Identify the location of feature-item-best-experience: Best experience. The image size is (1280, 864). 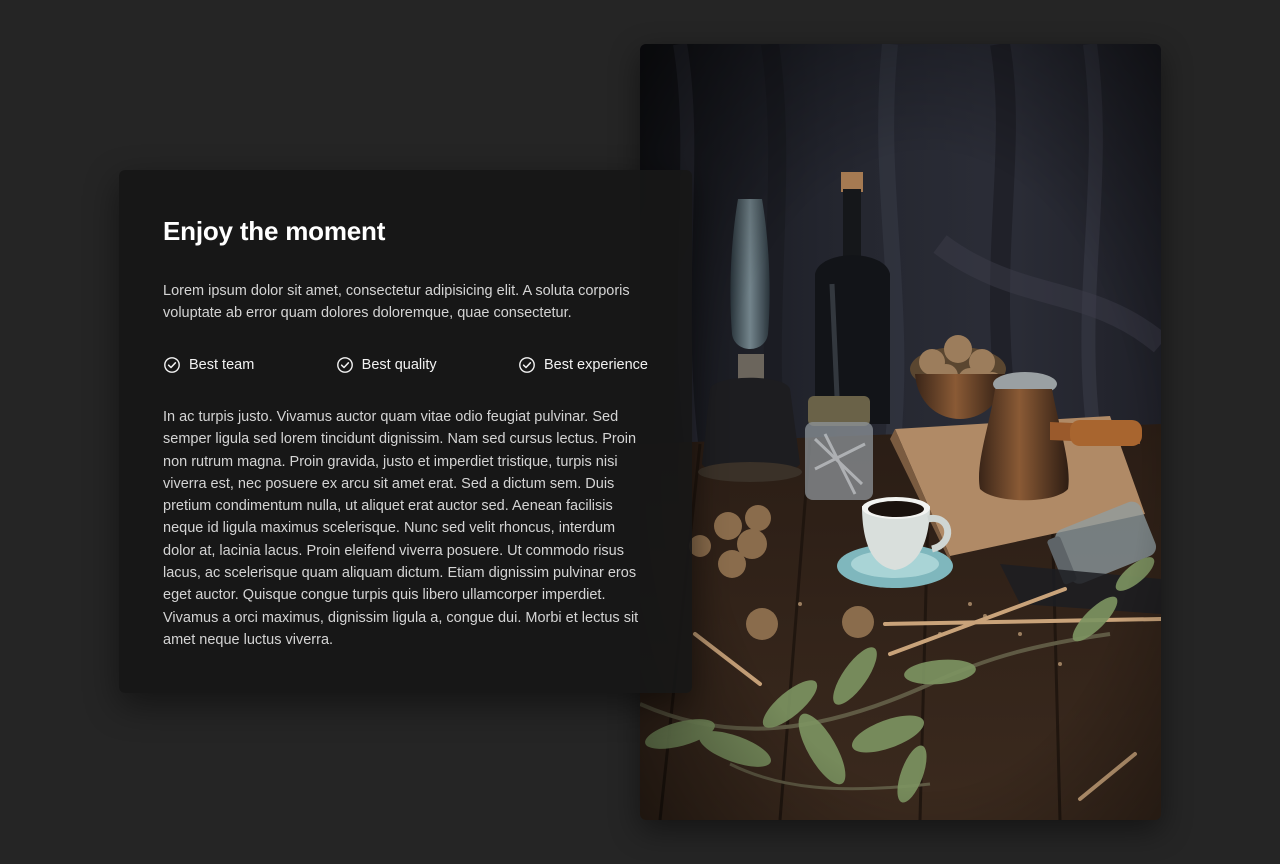
(583, 365).